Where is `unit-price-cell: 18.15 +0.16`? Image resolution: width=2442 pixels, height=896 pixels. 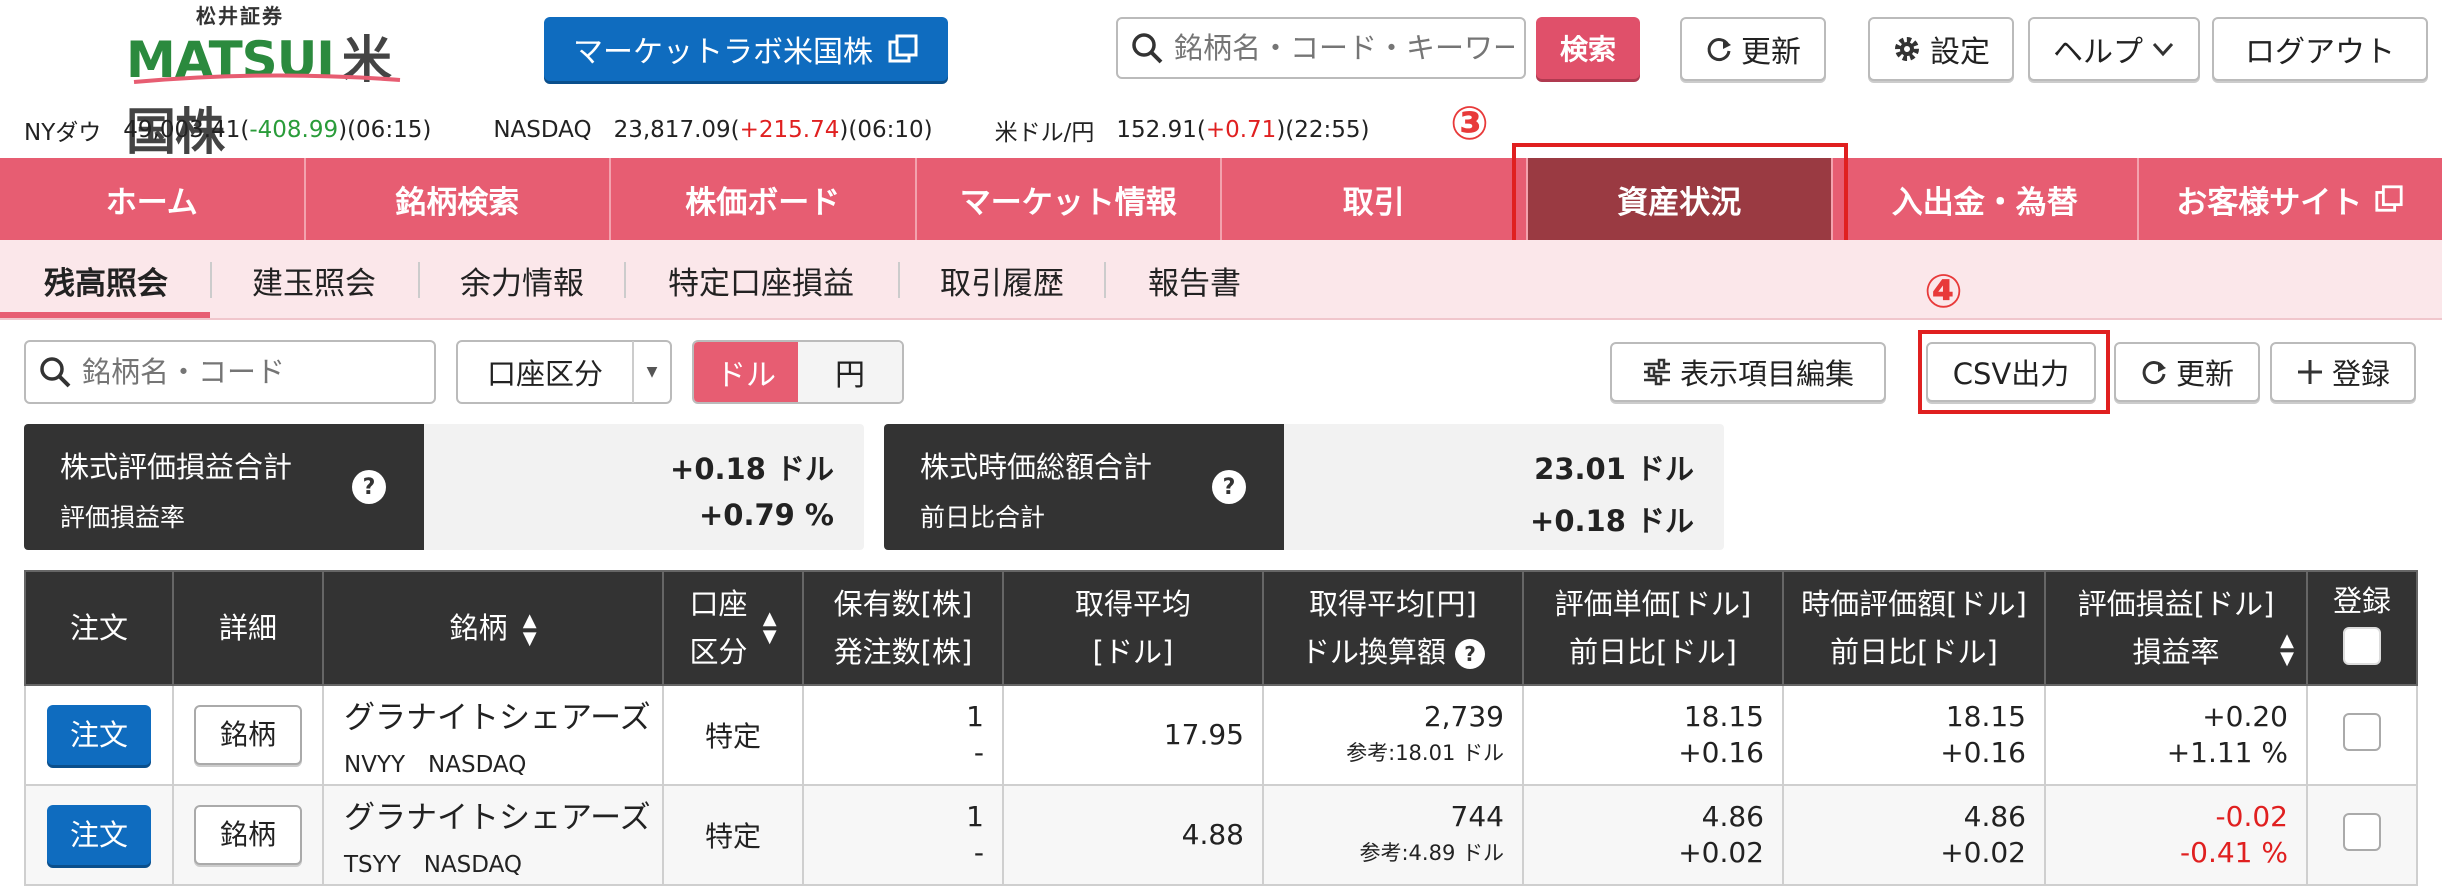
unit-price-cell: 18.15 +0.16 is located at coordinates (1653, 735).